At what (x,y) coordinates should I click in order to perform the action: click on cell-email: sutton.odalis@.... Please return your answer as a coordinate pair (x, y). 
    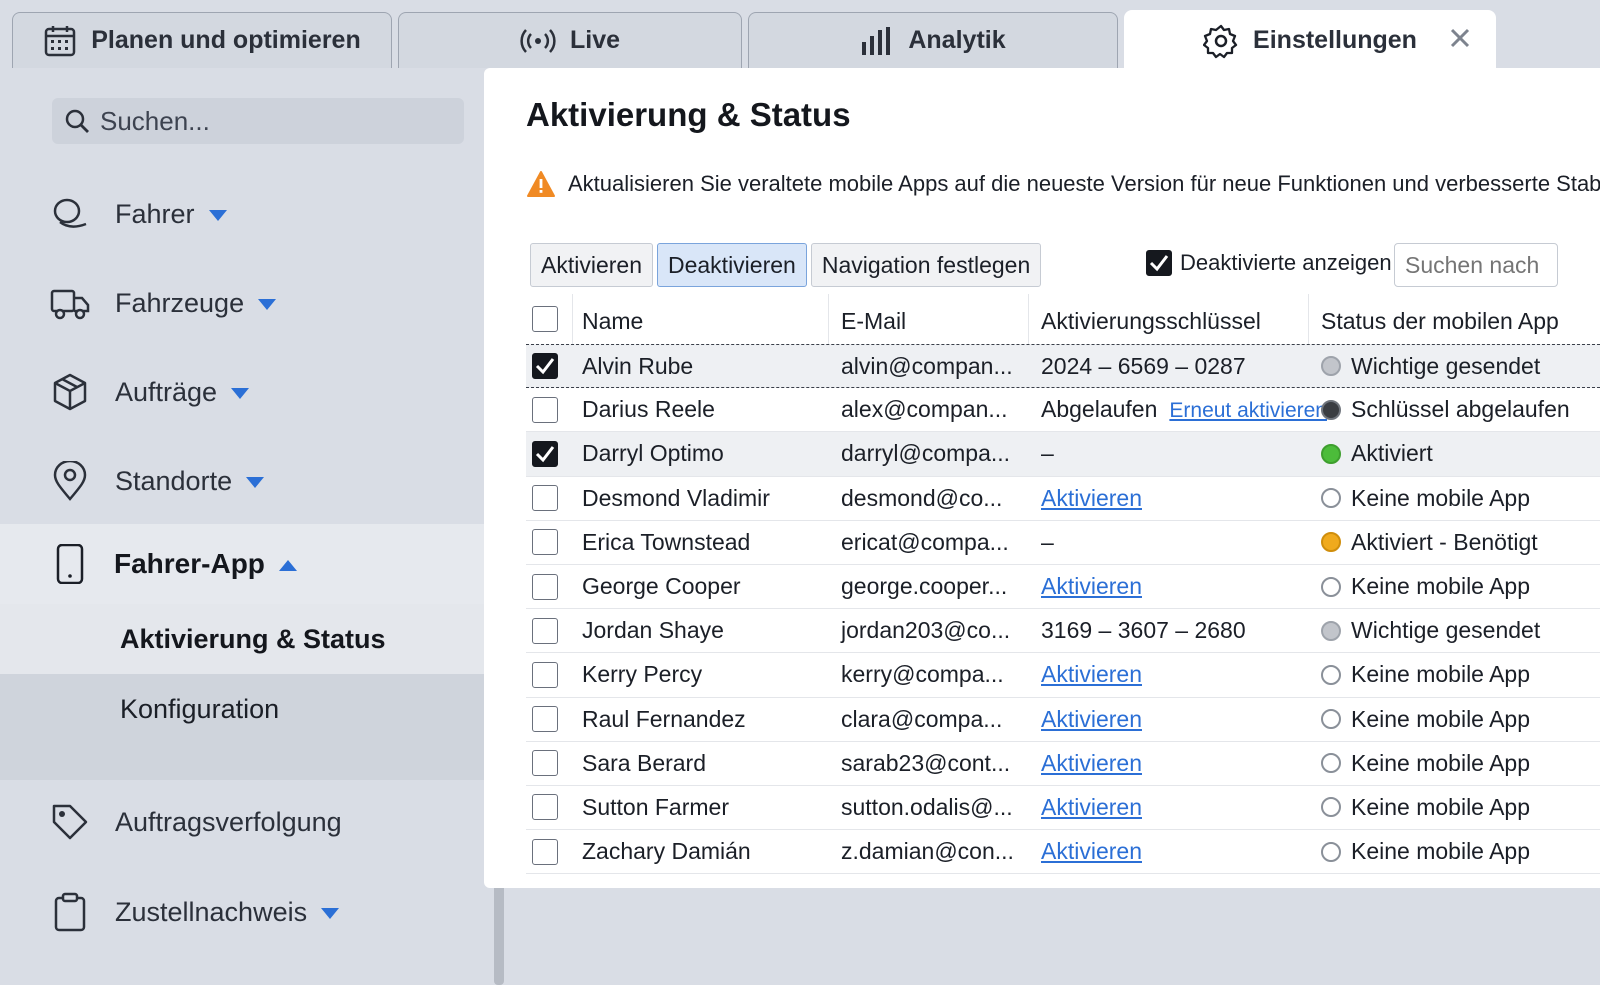
    Looking at the image, I should click on (927, 806).